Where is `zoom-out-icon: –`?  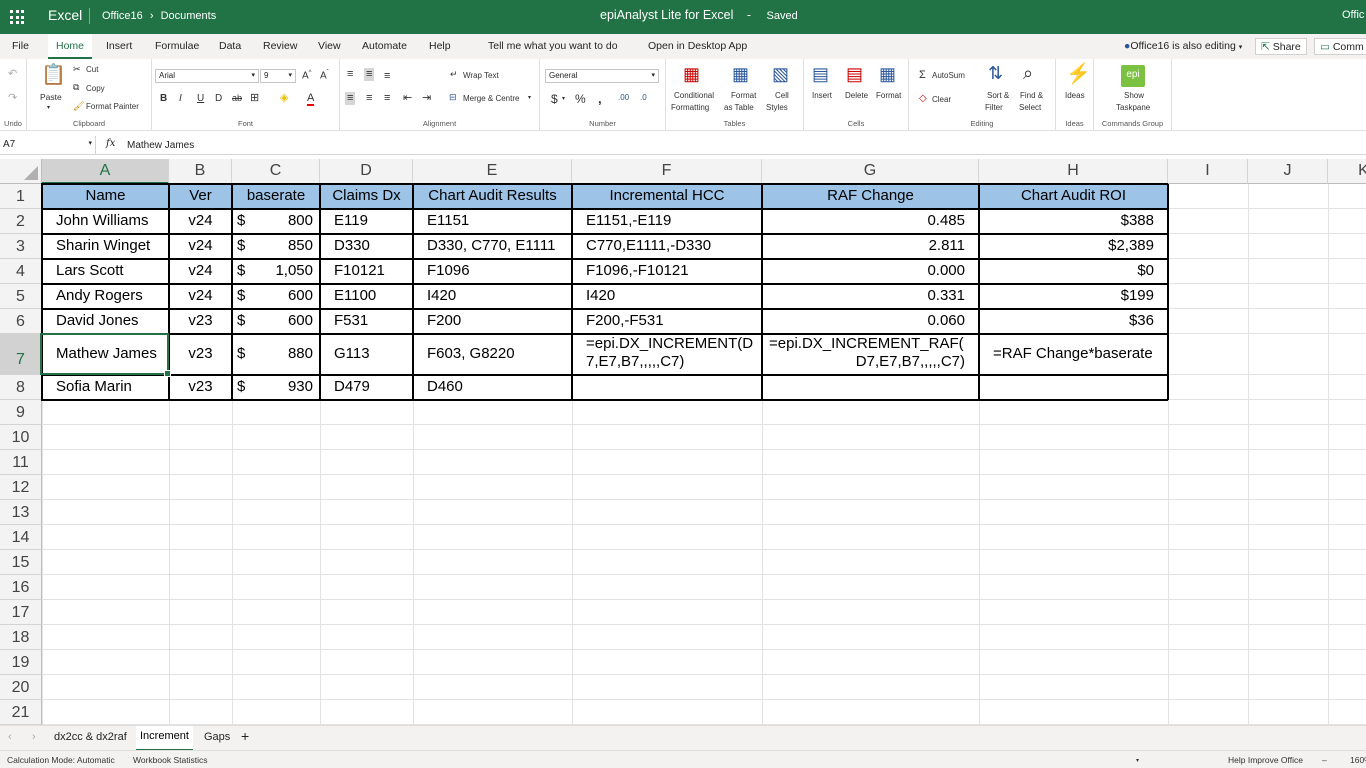
zoom-out-icon: – is located at coordinates (1324, 760).